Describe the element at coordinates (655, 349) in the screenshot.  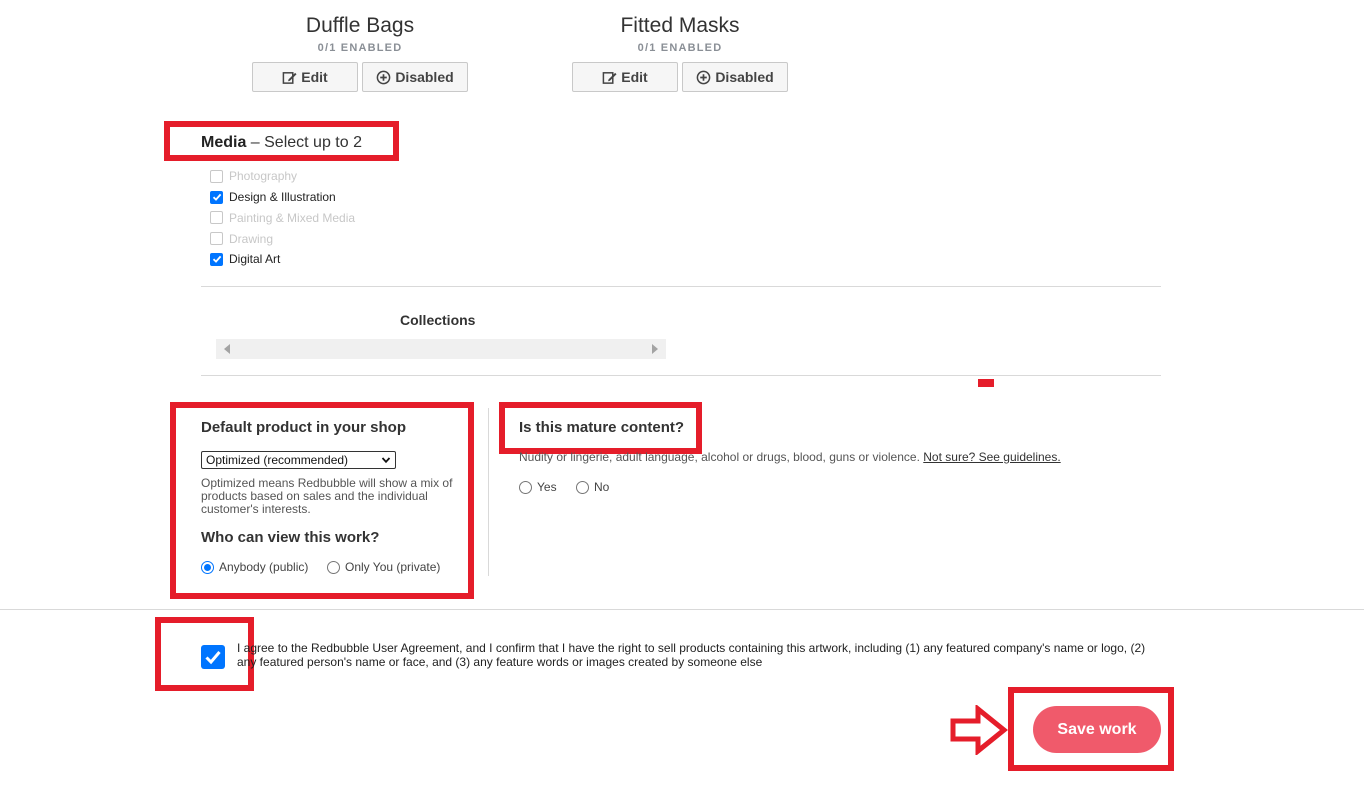
I see `scroll-right-icon` at that location.